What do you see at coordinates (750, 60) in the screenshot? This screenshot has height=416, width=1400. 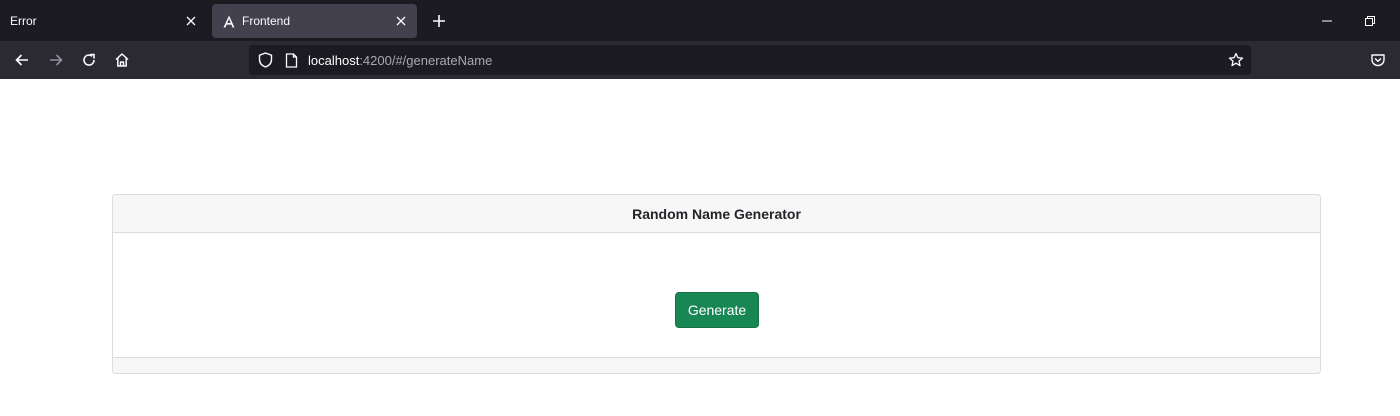 I see `url-bar: localhost:4200/#/generateName` at bounding box center [750, 60].